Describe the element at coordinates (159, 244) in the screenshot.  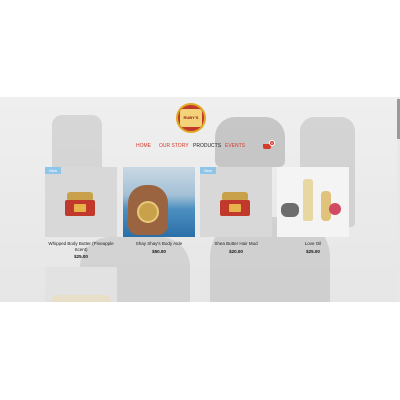
I see `product-name: Shay Shay's Body Aide` at that location.